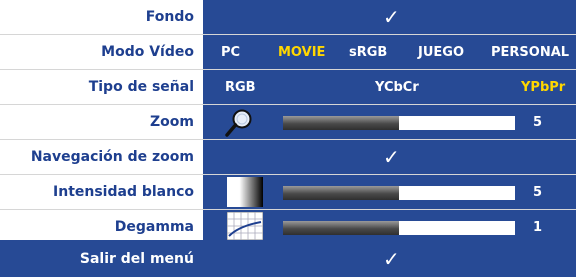 This screenshot has width=576, height=277. Describe the element at coordinates (240, 87) in the screenshot. I see `option-rgb: RGB` at that location.